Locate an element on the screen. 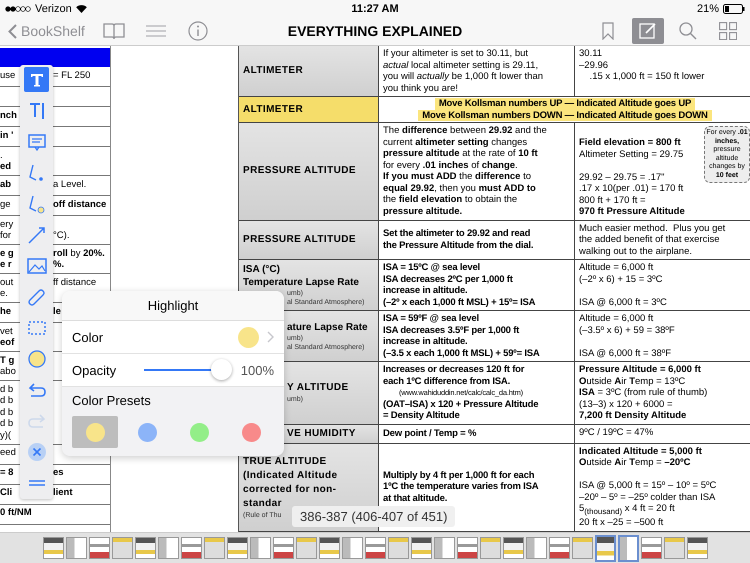 This screenshot has height=563, width=750. cell-text: 0 ft/NM is located at coordinates (16, 512).